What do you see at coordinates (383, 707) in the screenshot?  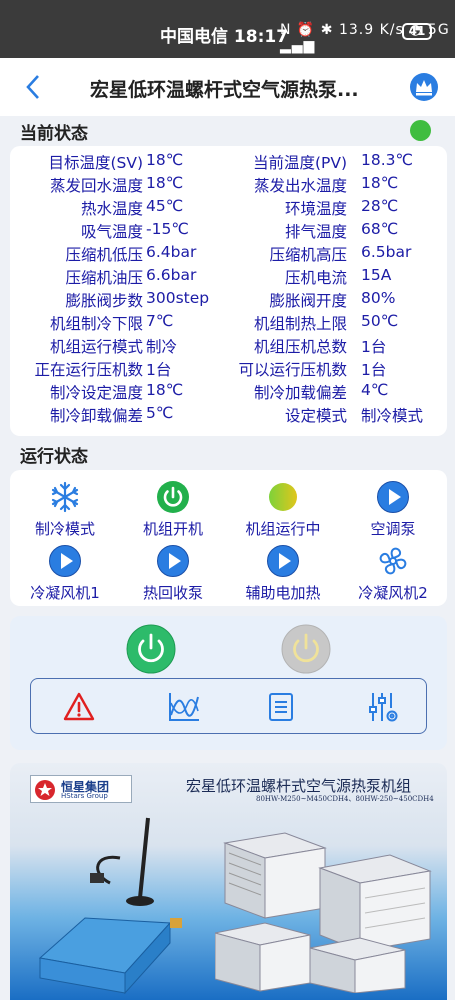 I see `settings-sliders-icon` at bounding box center [383, 707].